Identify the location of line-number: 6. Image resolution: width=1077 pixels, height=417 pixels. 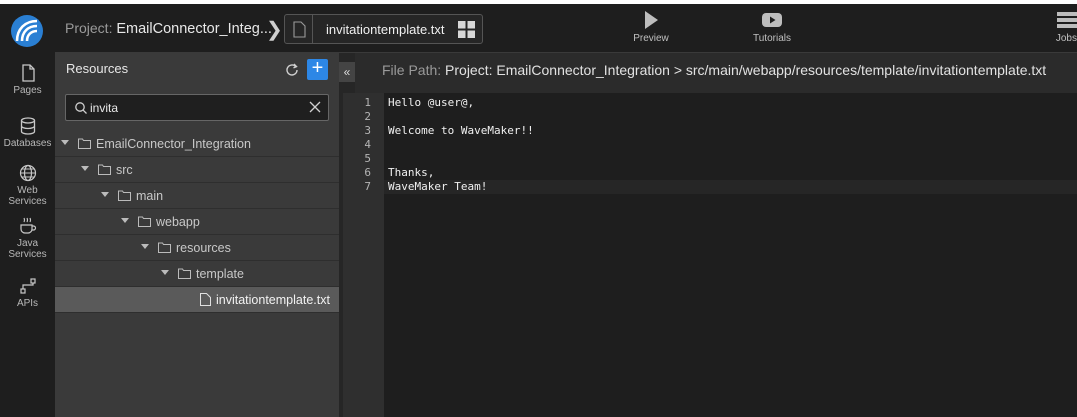
(367, 172).